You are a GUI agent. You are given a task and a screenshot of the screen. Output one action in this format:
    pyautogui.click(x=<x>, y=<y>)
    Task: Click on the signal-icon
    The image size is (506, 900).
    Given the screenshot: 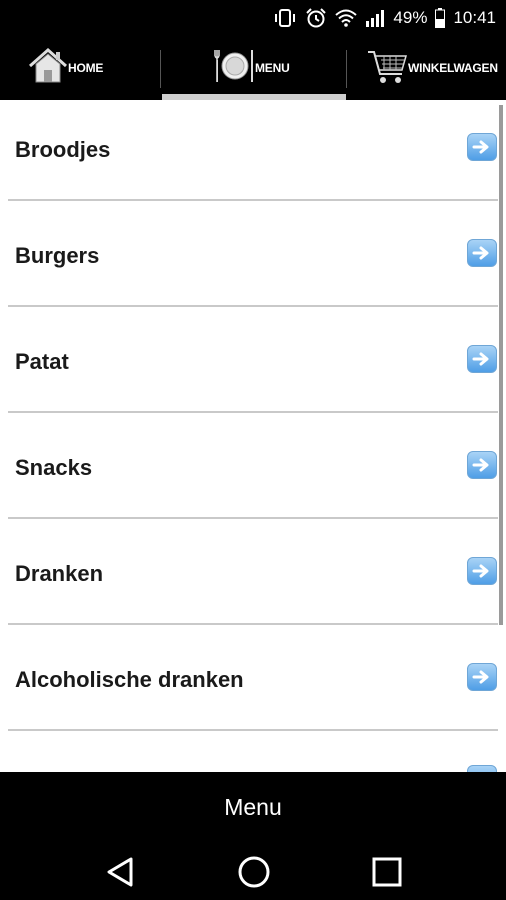 What is the action you would take?
    pyautogui.click(x=375, y=18)
    